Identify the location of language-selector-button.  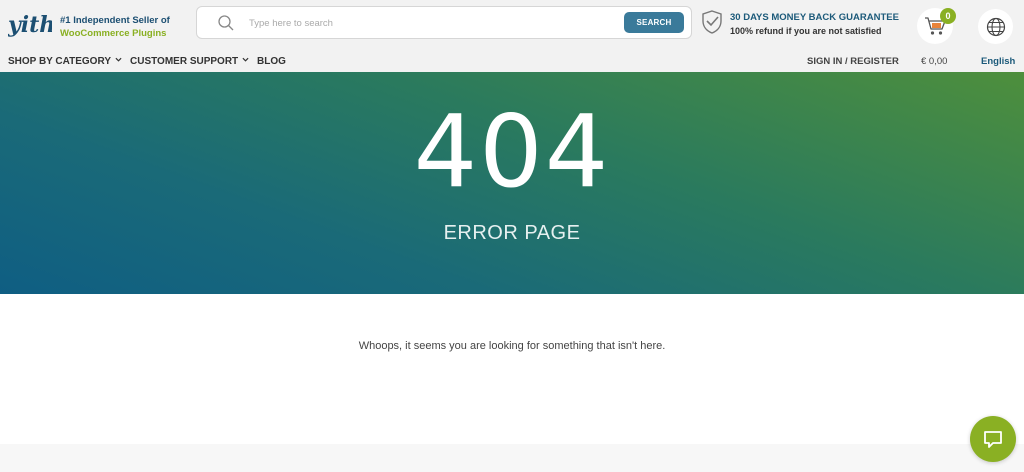
(995, 26).